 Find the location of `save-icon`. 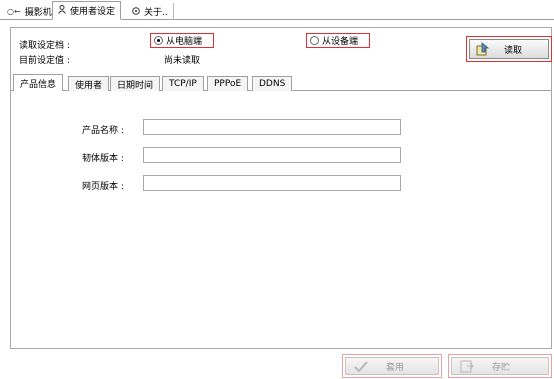

save-icon is located at coordinates (467, 366).